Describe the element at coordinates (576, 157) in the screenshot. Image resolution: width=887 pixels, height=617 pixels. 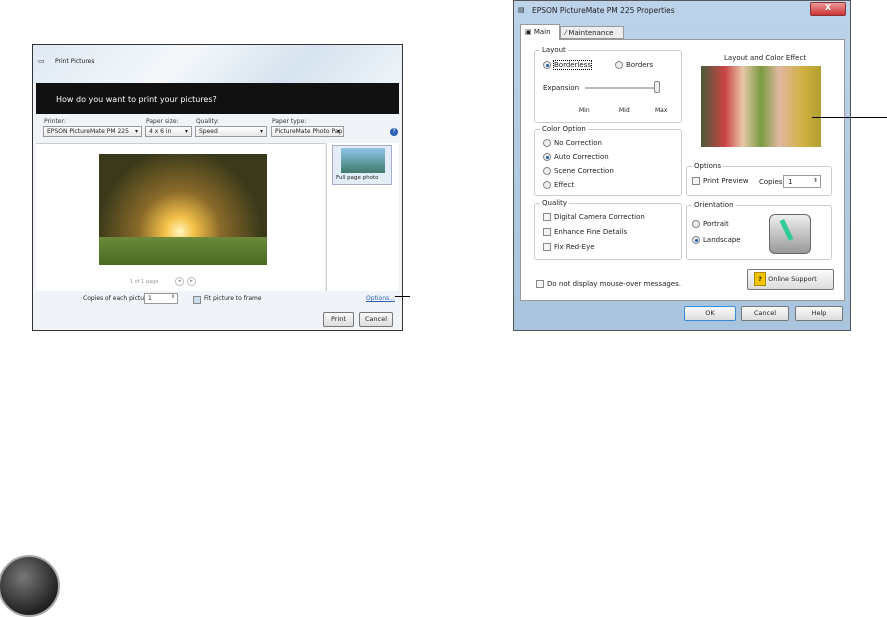
I see `auto-correction-radio: Auto Correction` at that location.